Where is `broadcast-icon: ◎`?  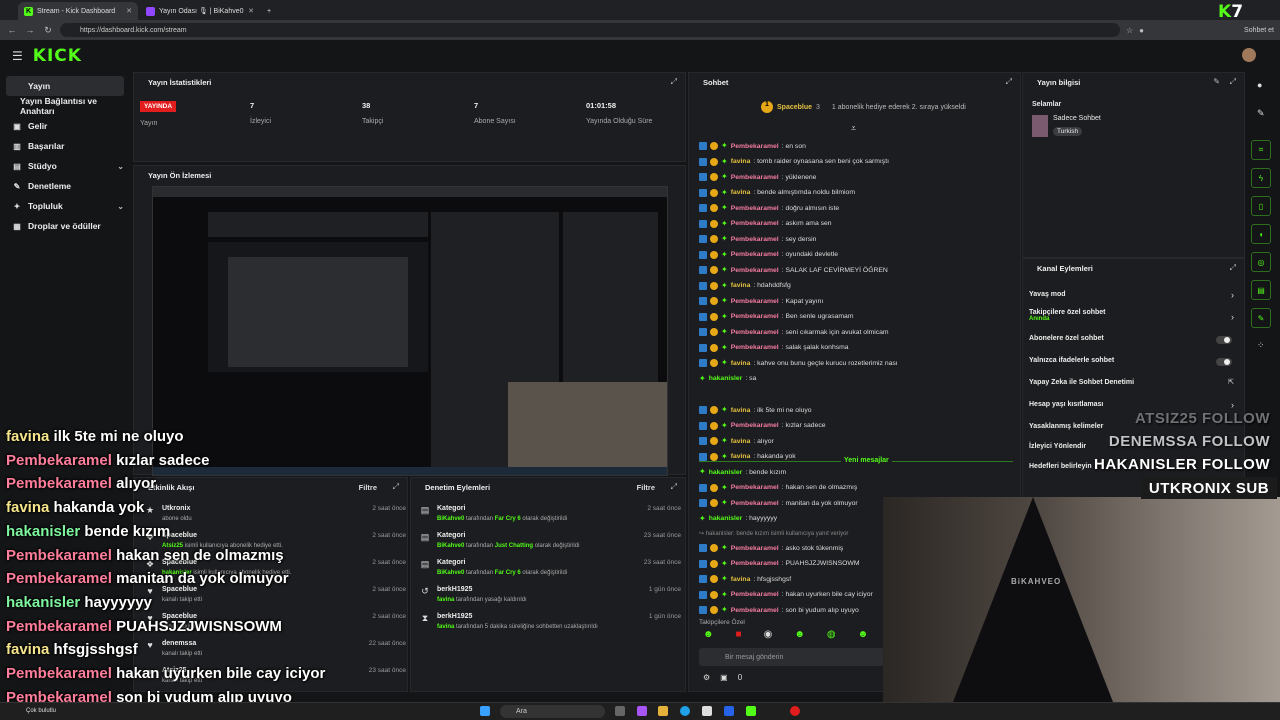 broadcast-icon: ◎ is located at coordinates (1261, 262).